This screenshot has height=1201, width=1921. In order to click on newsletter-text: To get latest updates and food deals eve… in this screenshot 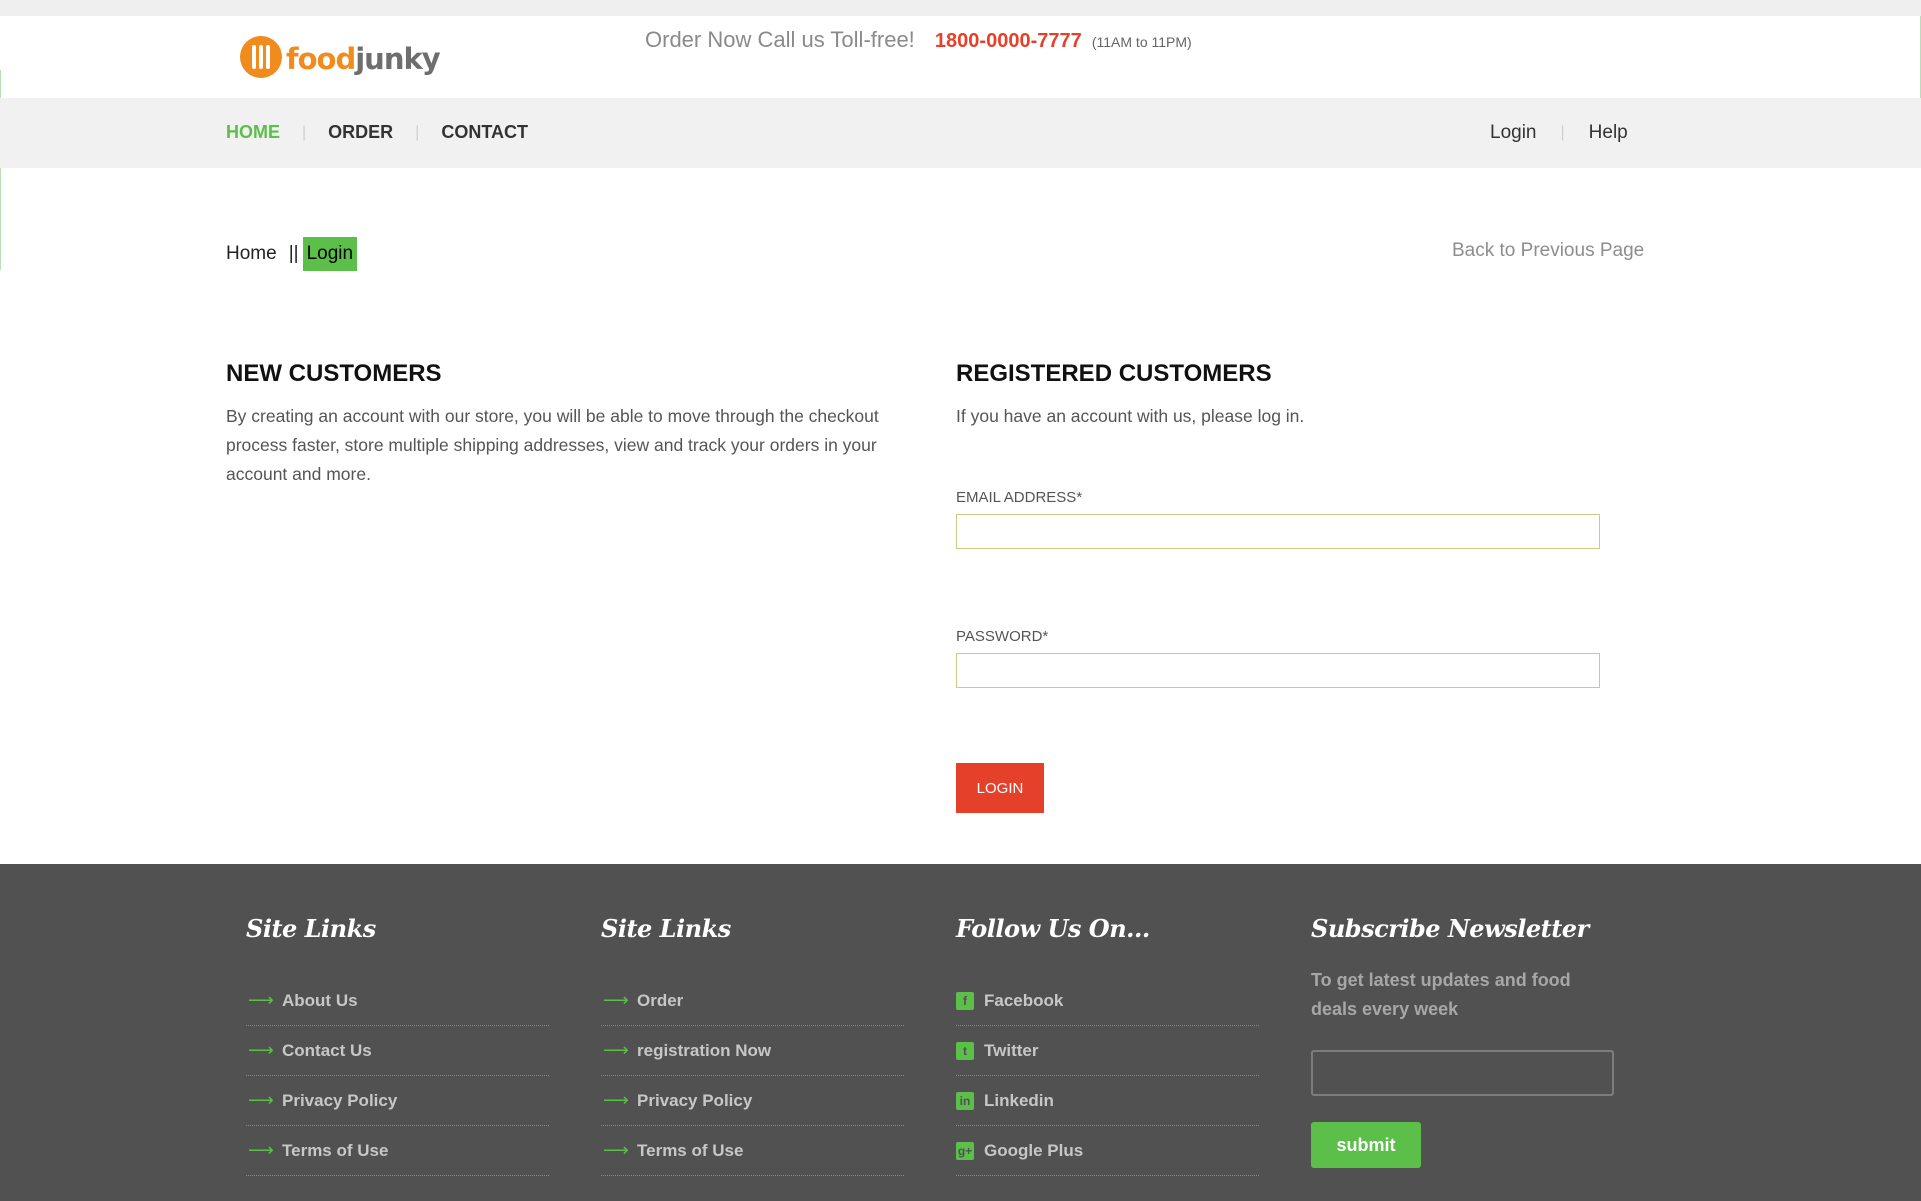, I will do `click(1441, 994)`.